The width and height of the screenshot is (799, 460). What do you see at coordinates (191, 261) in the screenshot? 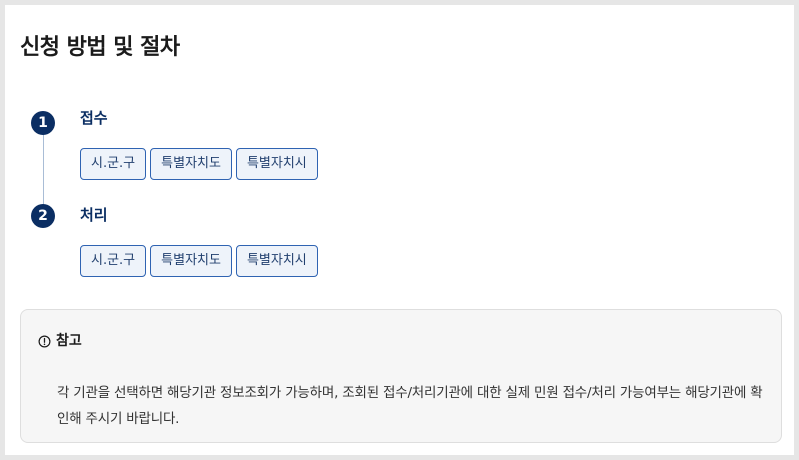
I see `step-2-tag-special-province: 특별자치도` at bounding box center [191, 261].